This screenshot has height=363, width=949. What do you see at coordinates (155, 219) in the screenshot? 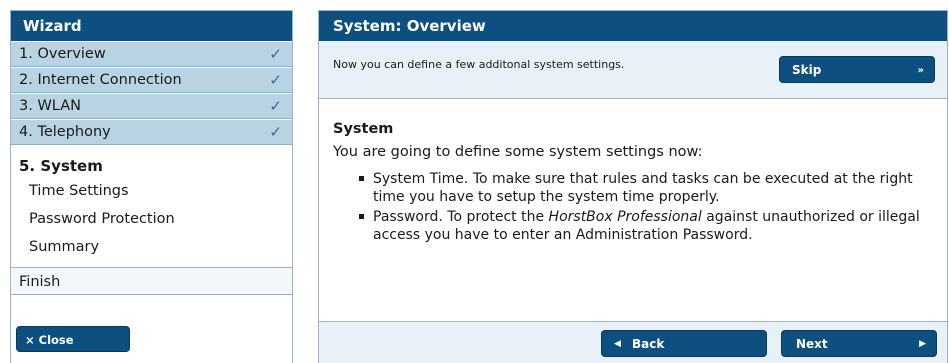
I see `substep-password-protection: Password Protection` at bounding box center [155, 219].